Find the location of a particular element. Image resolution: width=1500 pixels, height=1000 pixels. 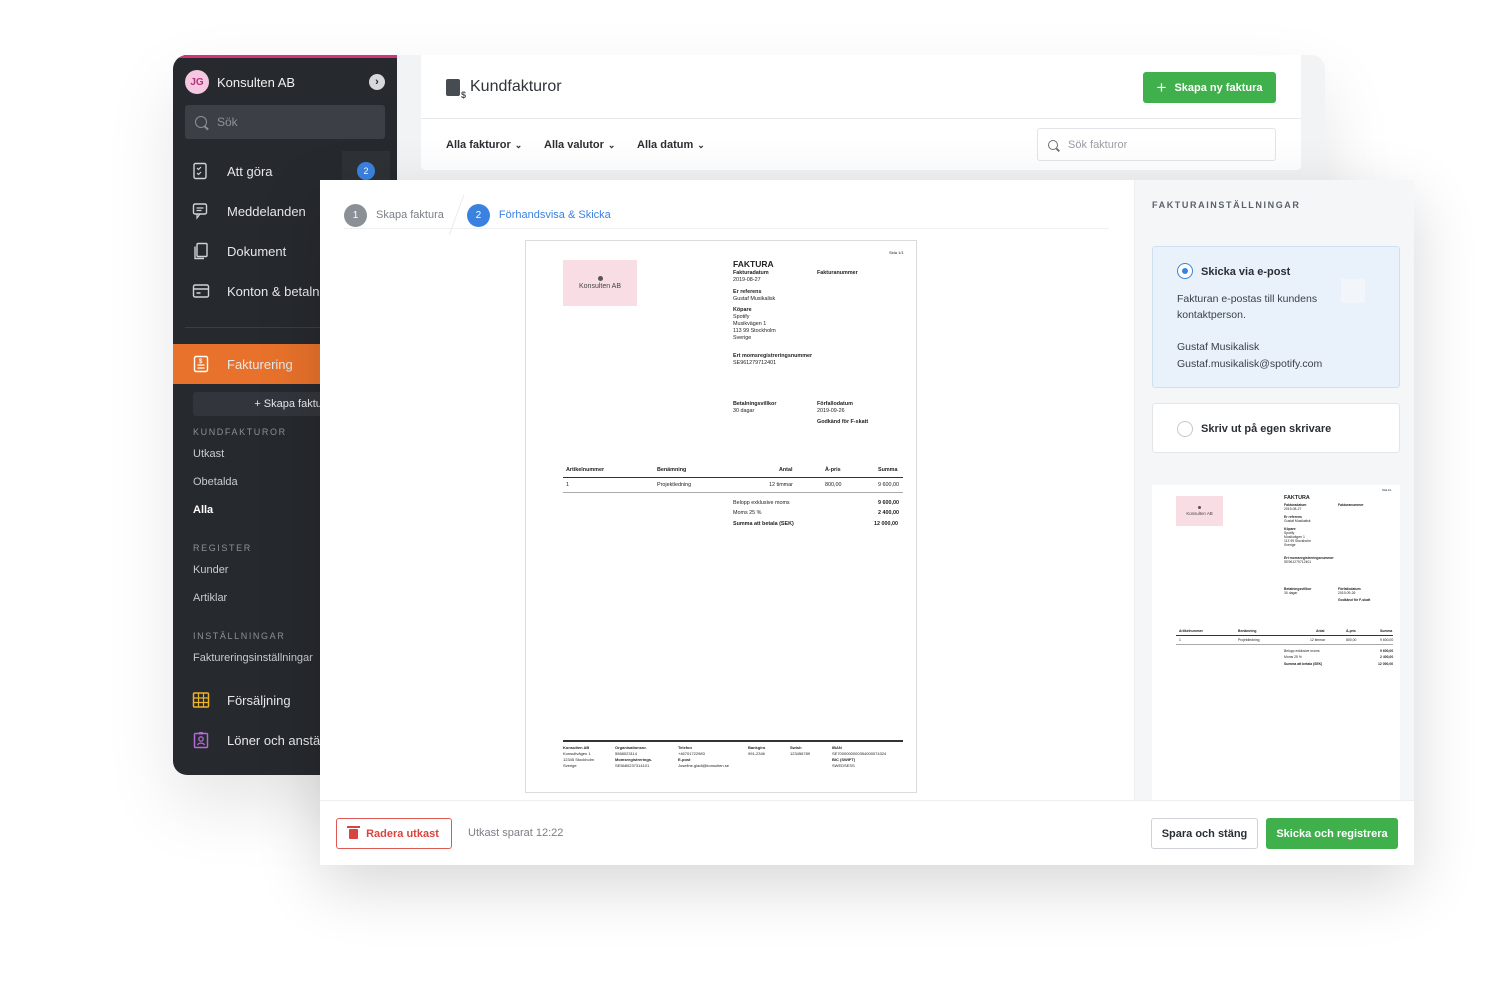

total-value: 9 600,00 is located at coordinates (888, 503).